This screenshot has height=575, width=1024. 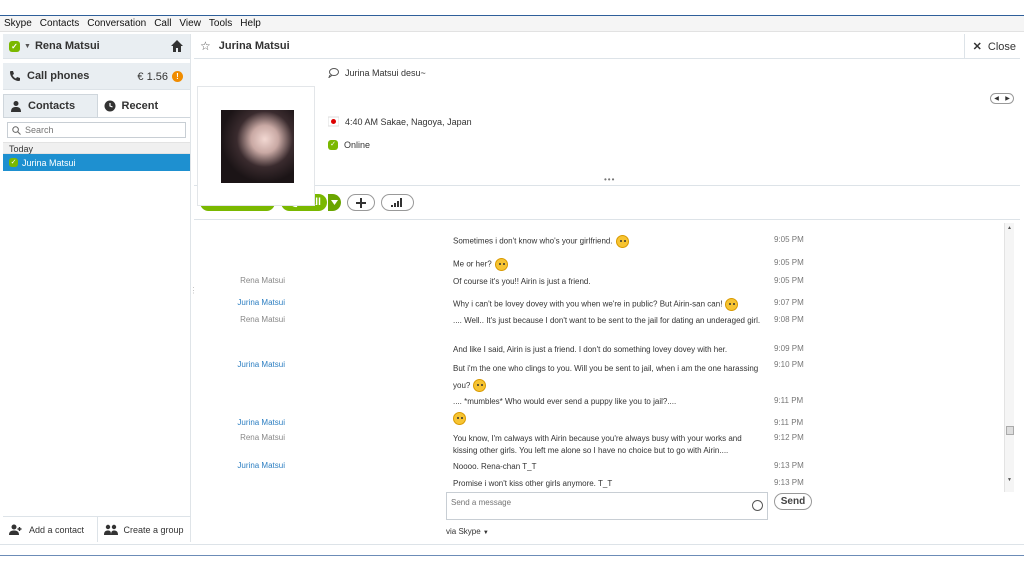 I want to click on call-phones-button: Call phones € 1.56 !, so click(x=96, y=76).